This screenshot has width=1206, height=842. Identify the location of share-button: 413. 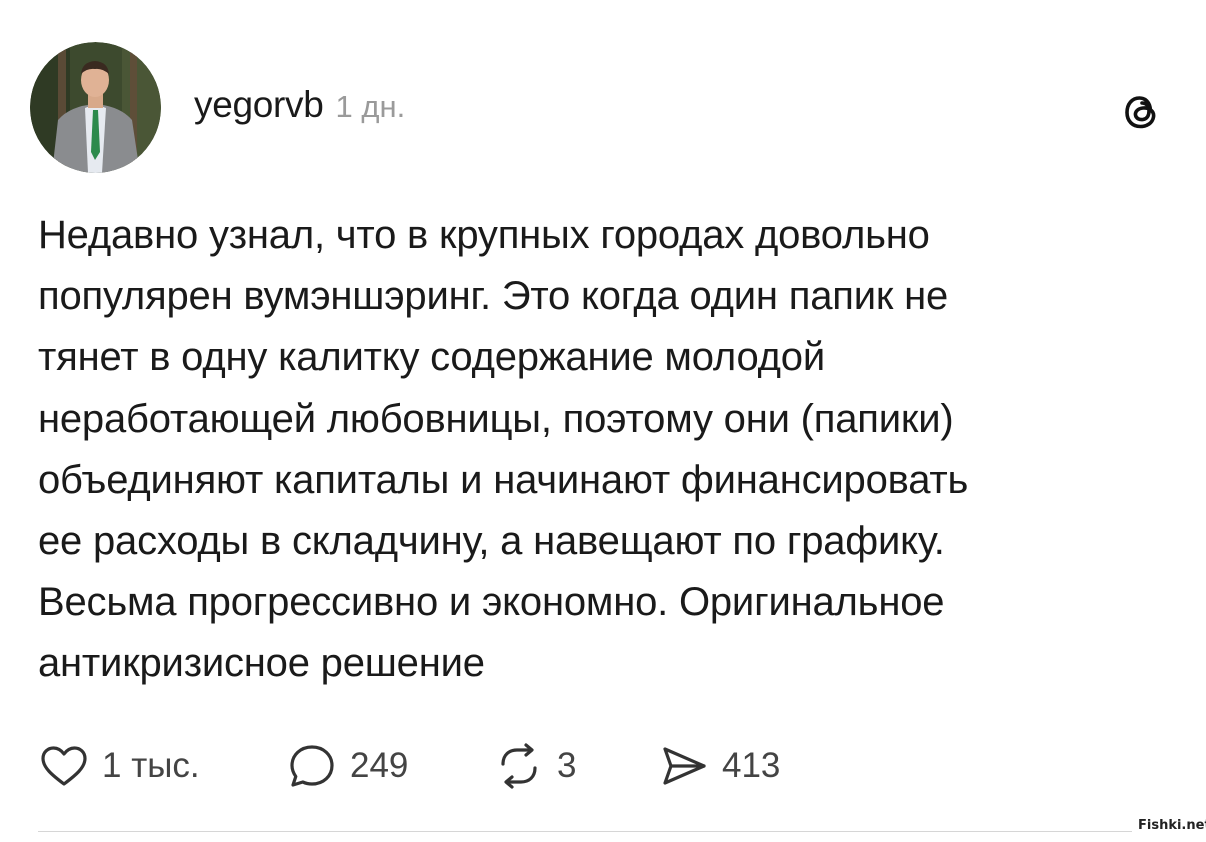
(719, 766).